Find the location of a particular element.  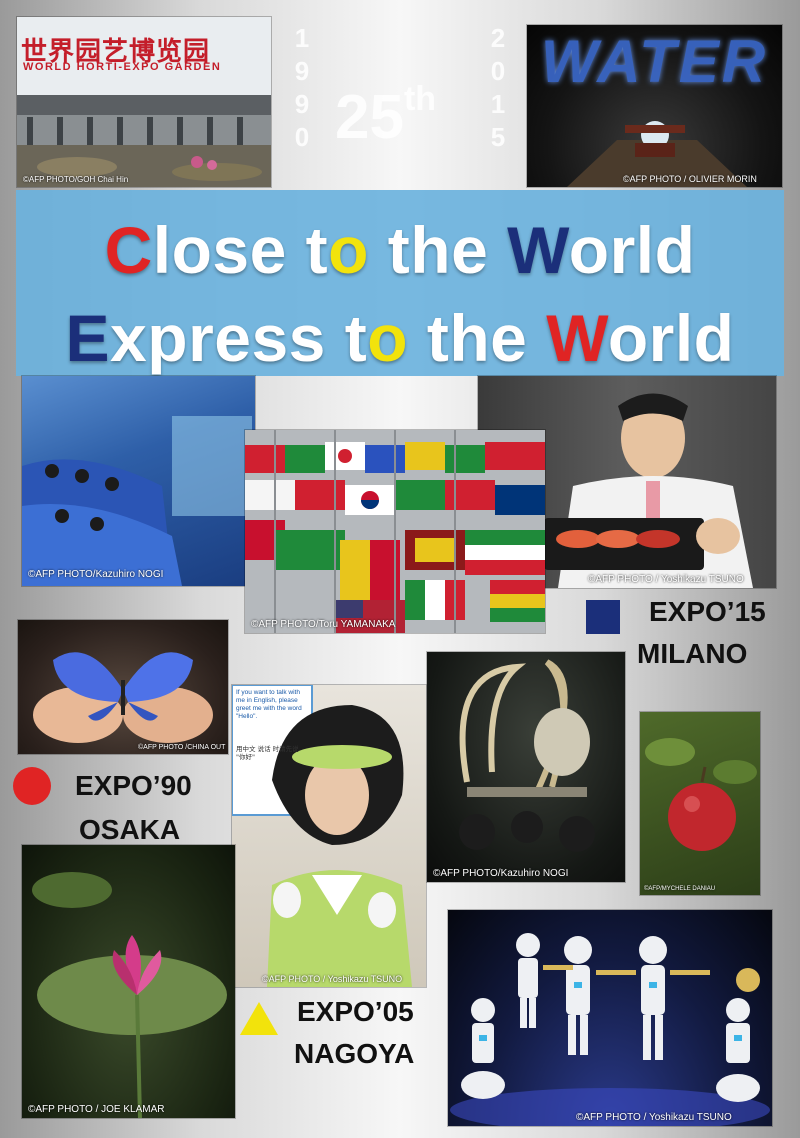

butterfly-in-hands is located at coordinates (123, 697).